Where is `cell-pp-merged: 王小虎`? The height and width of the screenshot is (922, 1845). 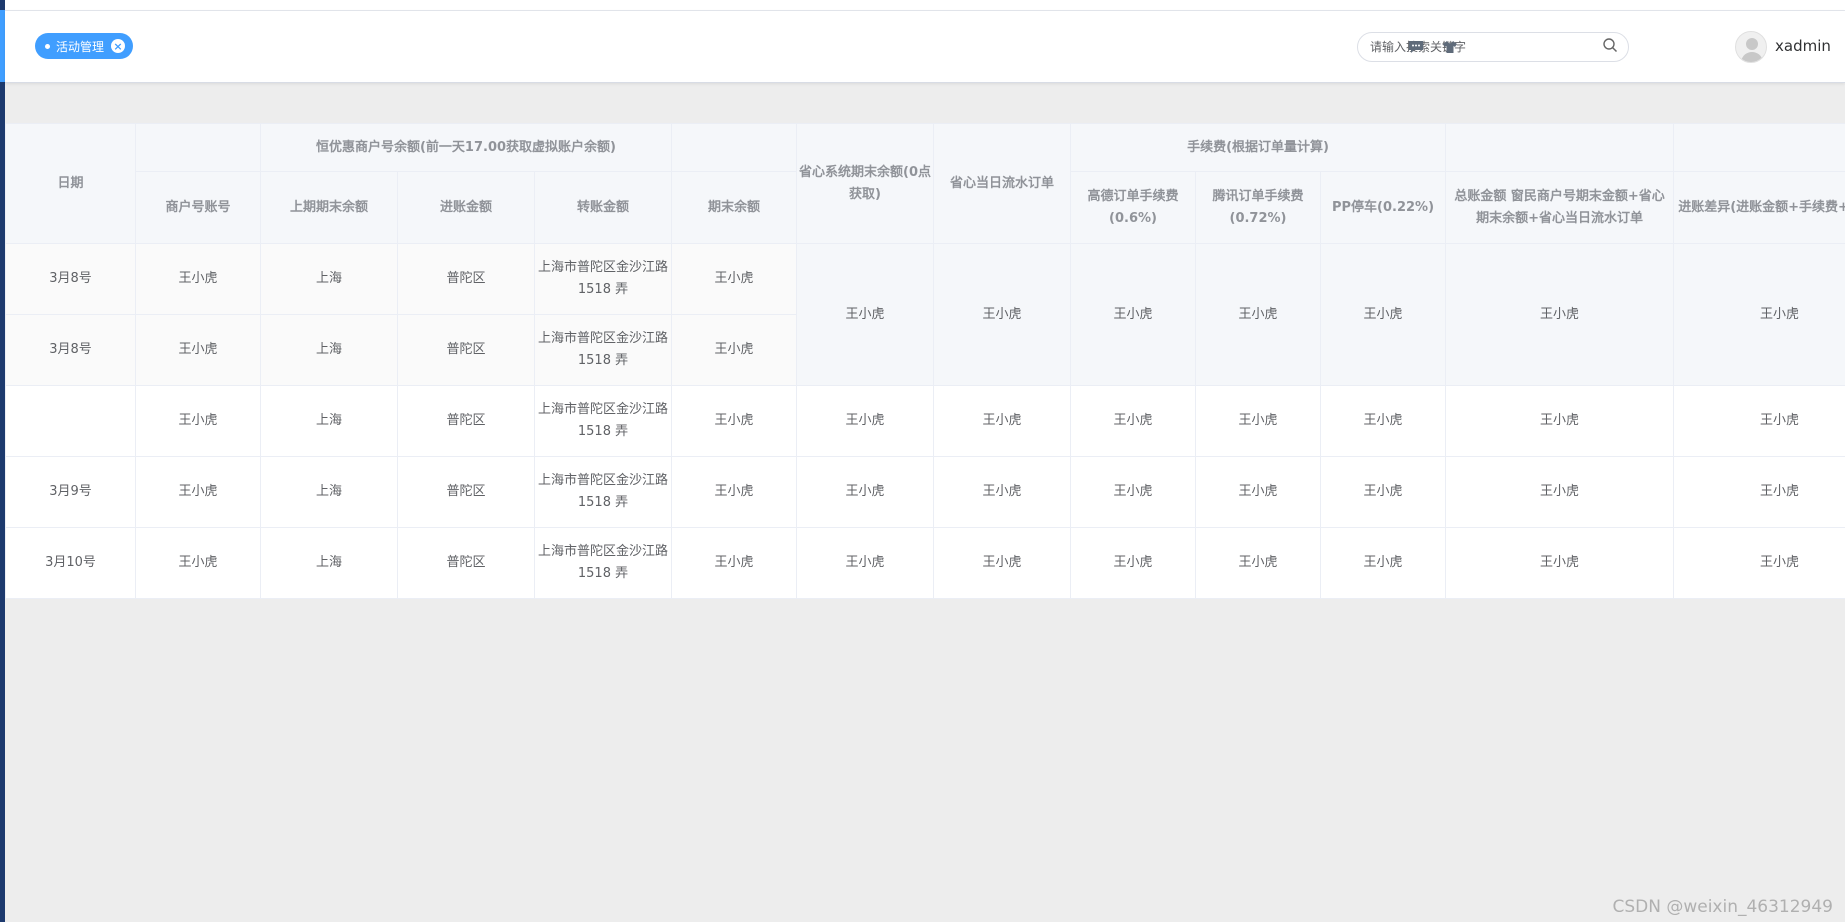 cell-pp-merged: 王小虎 is located at coordinates (1383, 314).